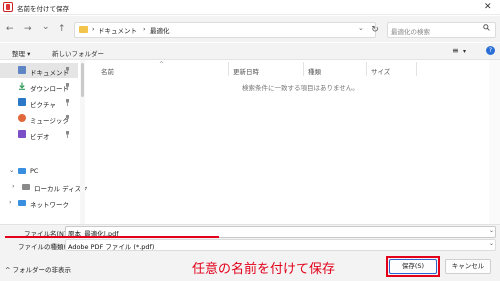  I want to click on search-icon, so click(486, 28).